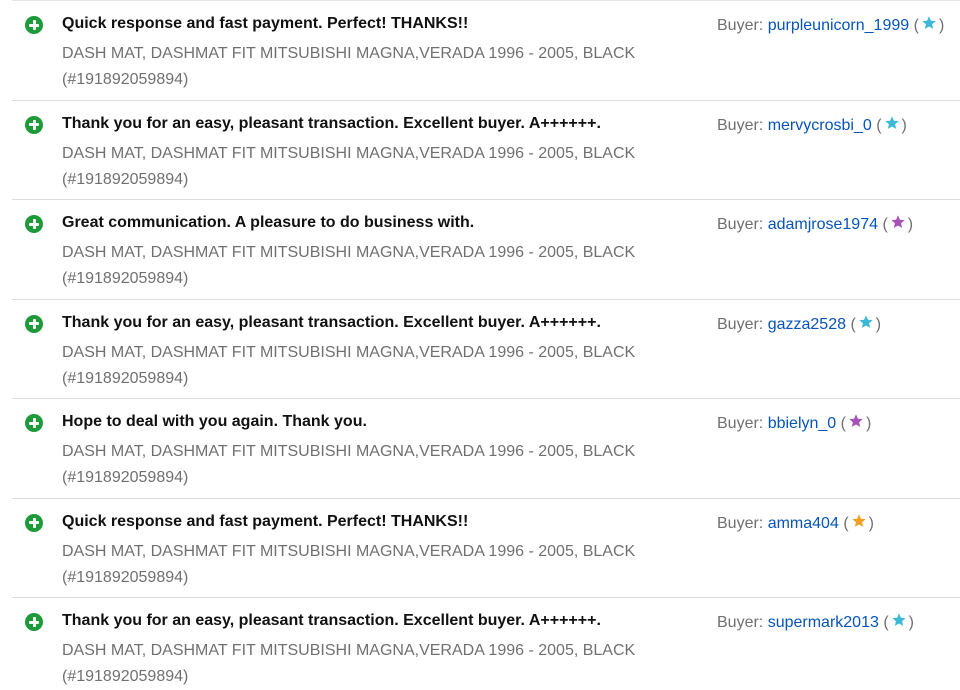 This screenshot has width=960, height=690. I want to click on buyer-info: Buyer: amma404 (), so click(795, 523).